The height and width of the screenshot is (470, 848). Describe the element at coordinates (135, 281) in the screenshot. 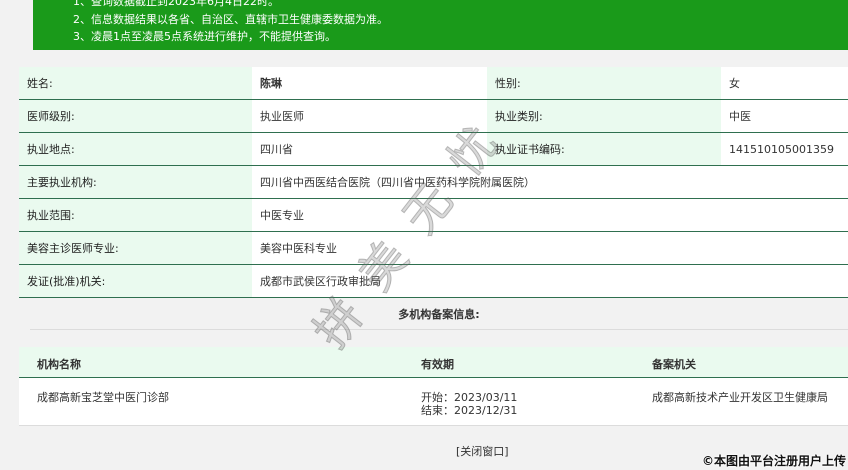

I see `authority-label: 发证(批准)机关:` at that location.